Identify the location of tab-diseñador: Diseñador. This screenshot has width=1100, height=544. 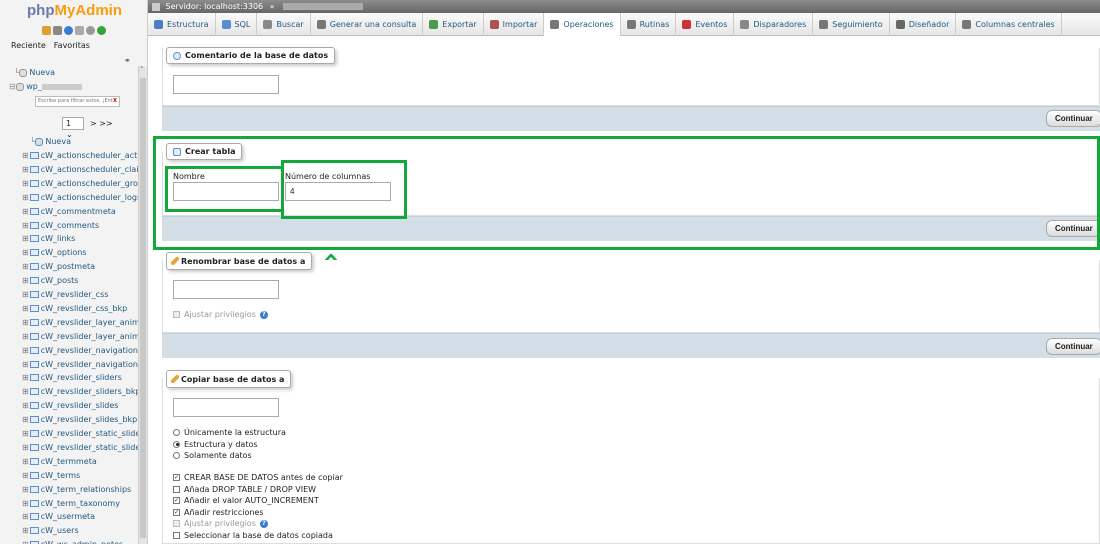
(923, 24).